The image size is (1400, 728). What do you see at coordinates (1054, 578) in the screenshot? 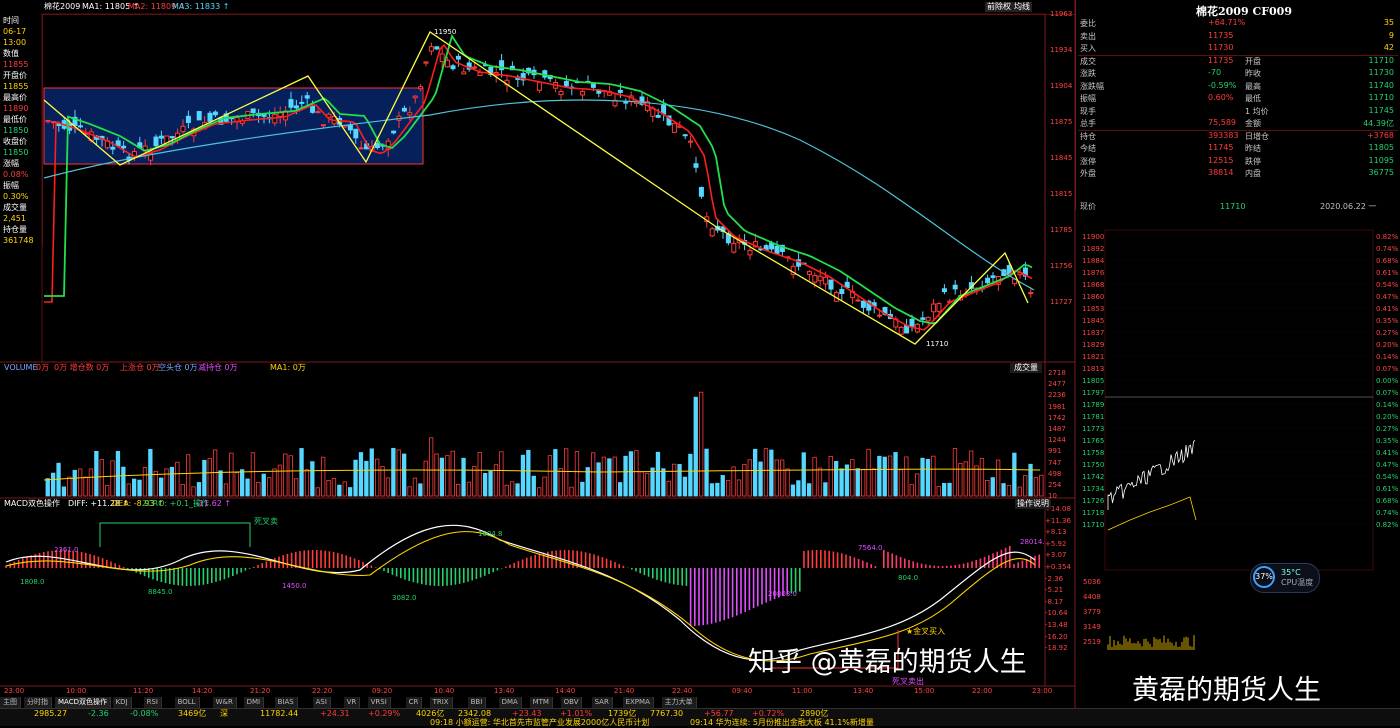
I see `macd-tick: -2.36` at bounding box center [1054, 578].